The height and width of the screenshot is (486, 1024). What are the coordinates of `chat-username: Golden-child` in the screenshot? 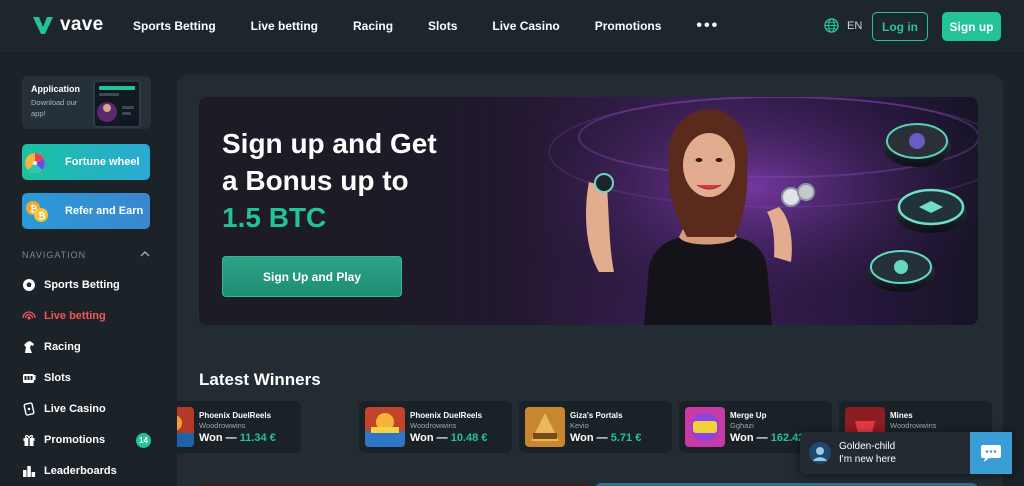 It's located at (867, 446).